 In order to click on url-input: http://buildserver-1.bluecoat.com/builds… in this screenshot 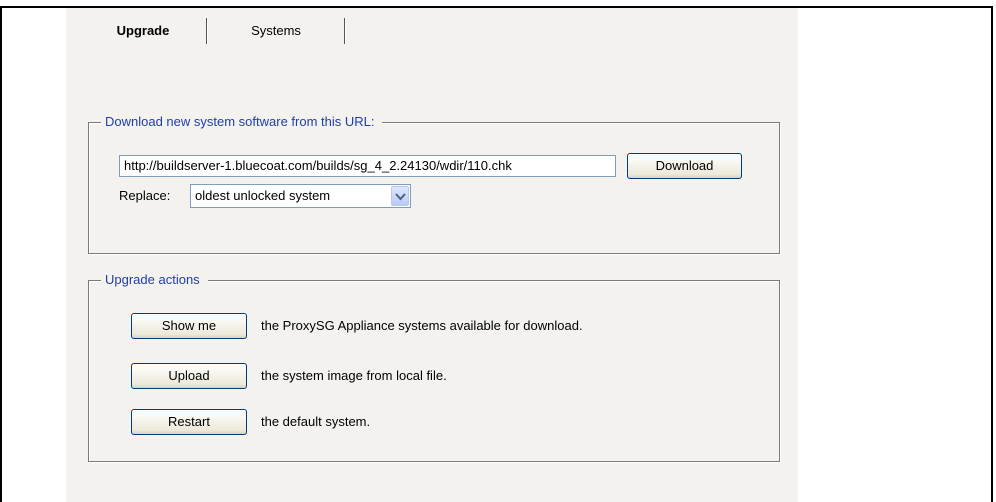, I will do `click(367, 166)`.